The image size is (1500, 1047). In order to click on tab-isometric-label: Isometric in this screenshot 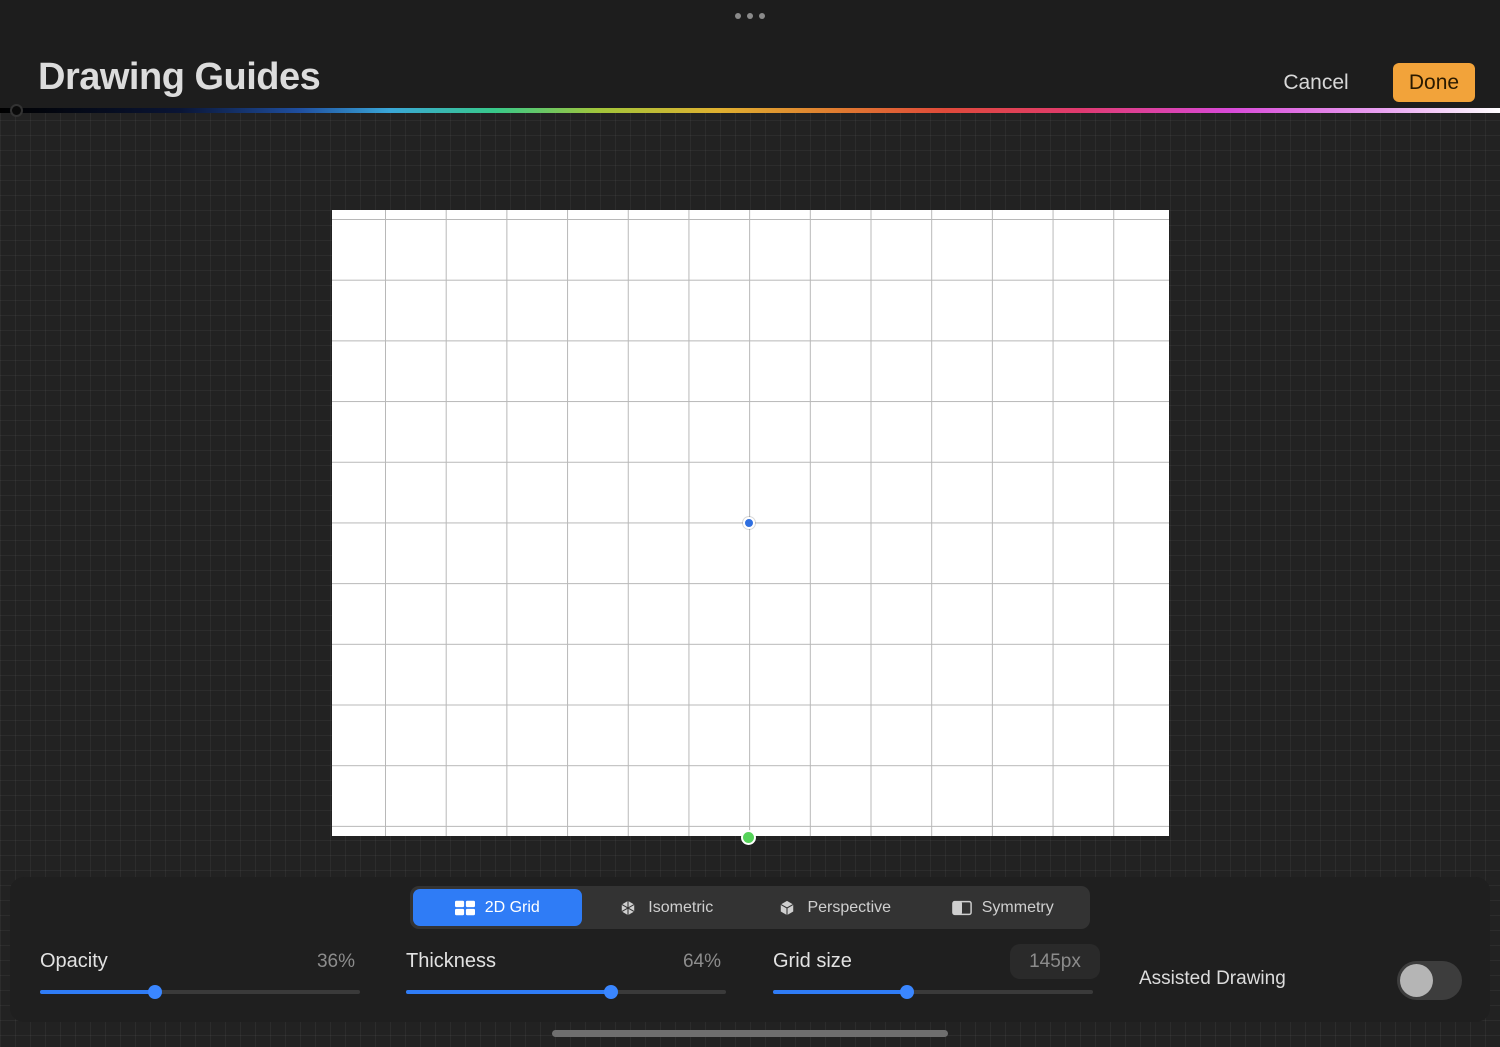, I will do `click(681, 907)`.